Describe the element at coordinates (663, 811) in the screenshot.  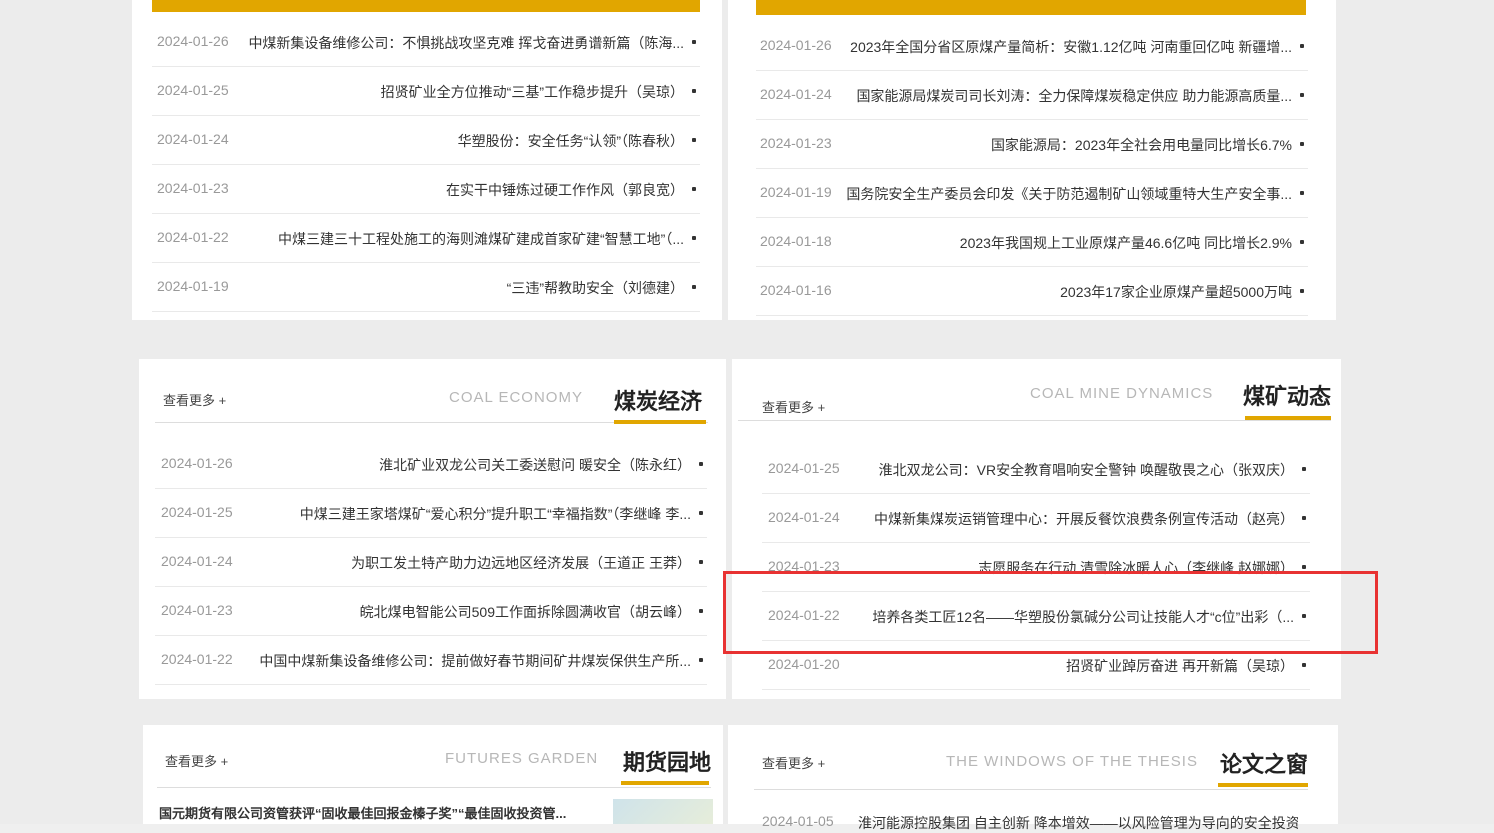
I see `news-thumbnail-image` at that location.